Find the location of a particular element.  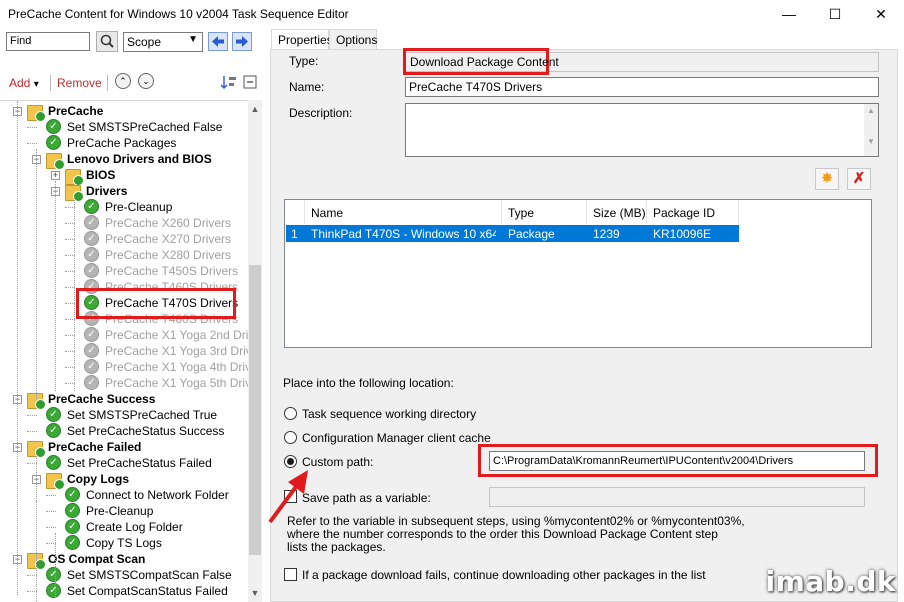

location-heading: Place into the following location: is located at coordinates (368, 383).